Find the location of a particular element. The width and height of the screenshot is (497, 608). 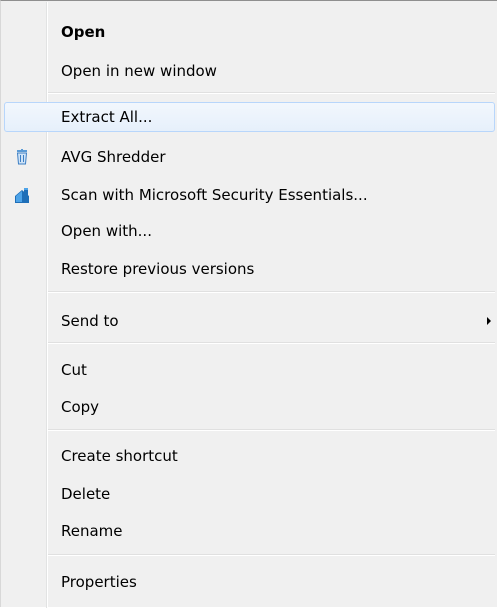

menu-item-open: Open is located at coordinates (249, 32).